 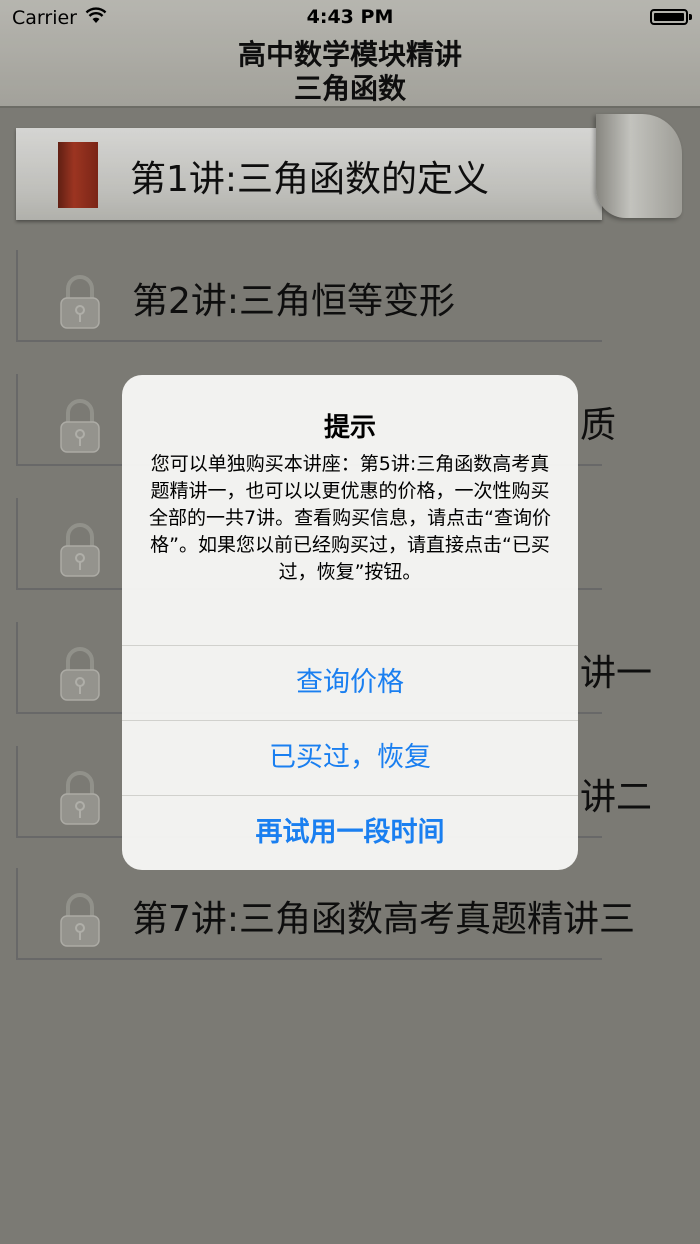 What do you see at coordinates (350, 757) in the screenshot?
I see `restore-purchase-button: 已买过，恢复` at bounding box center [350, 757].